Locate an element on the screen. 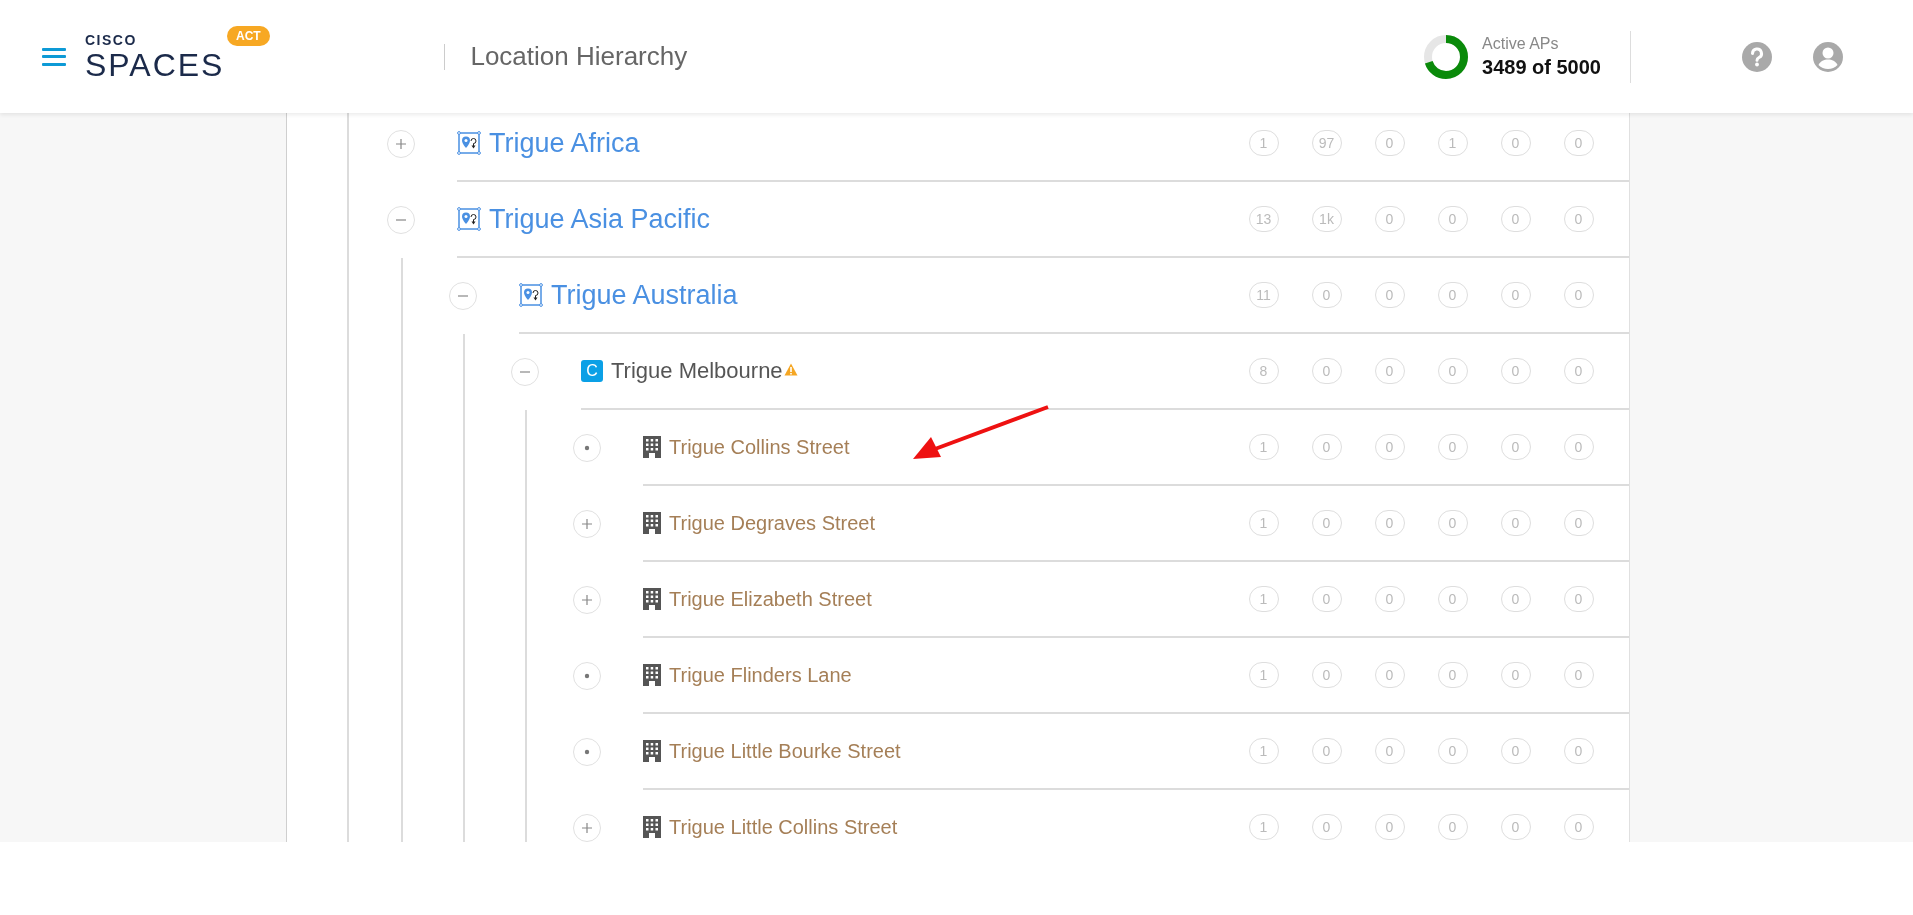 This screenshot has height=915, width=1913. location-name: Trigue Degraves Street is located at coordinates (772, 523).